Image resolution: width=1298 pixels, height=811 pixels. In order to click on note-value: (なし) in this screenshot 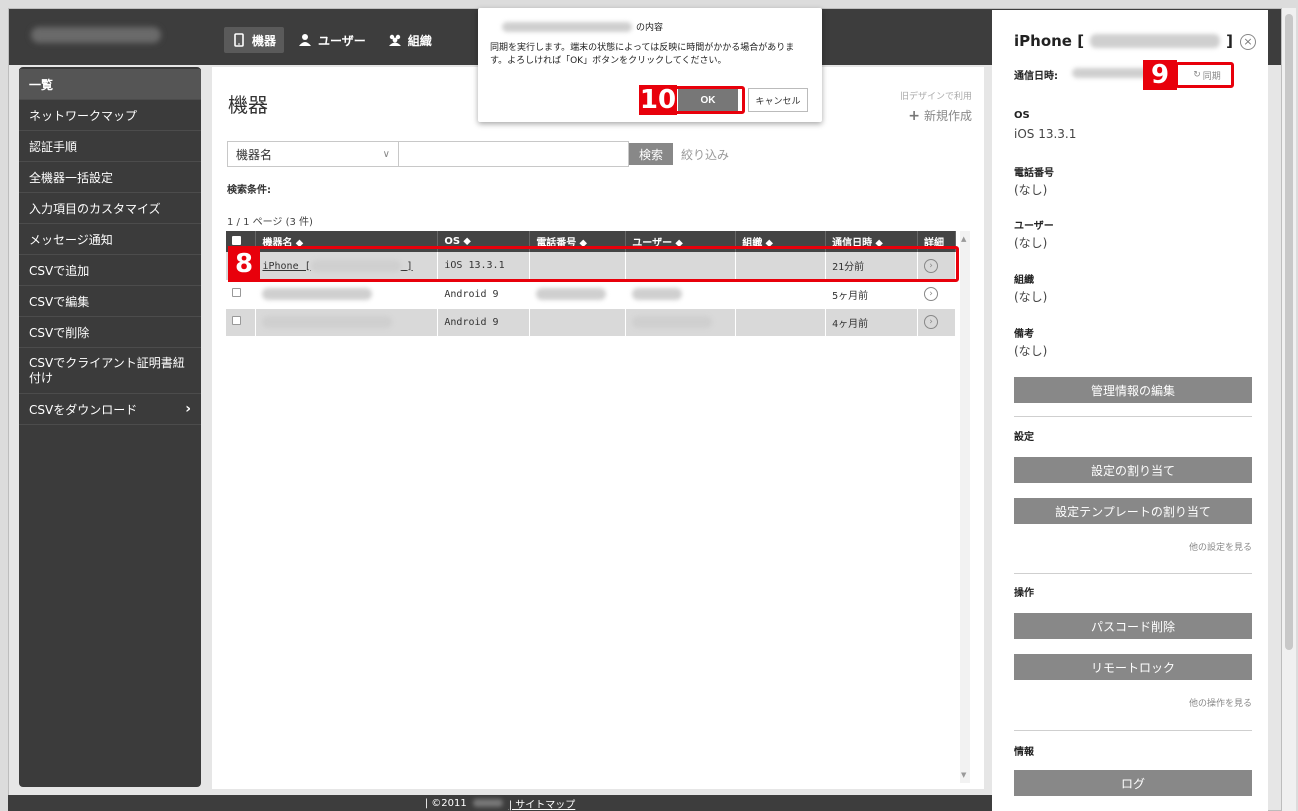, I will do `click(1031, 351)`.